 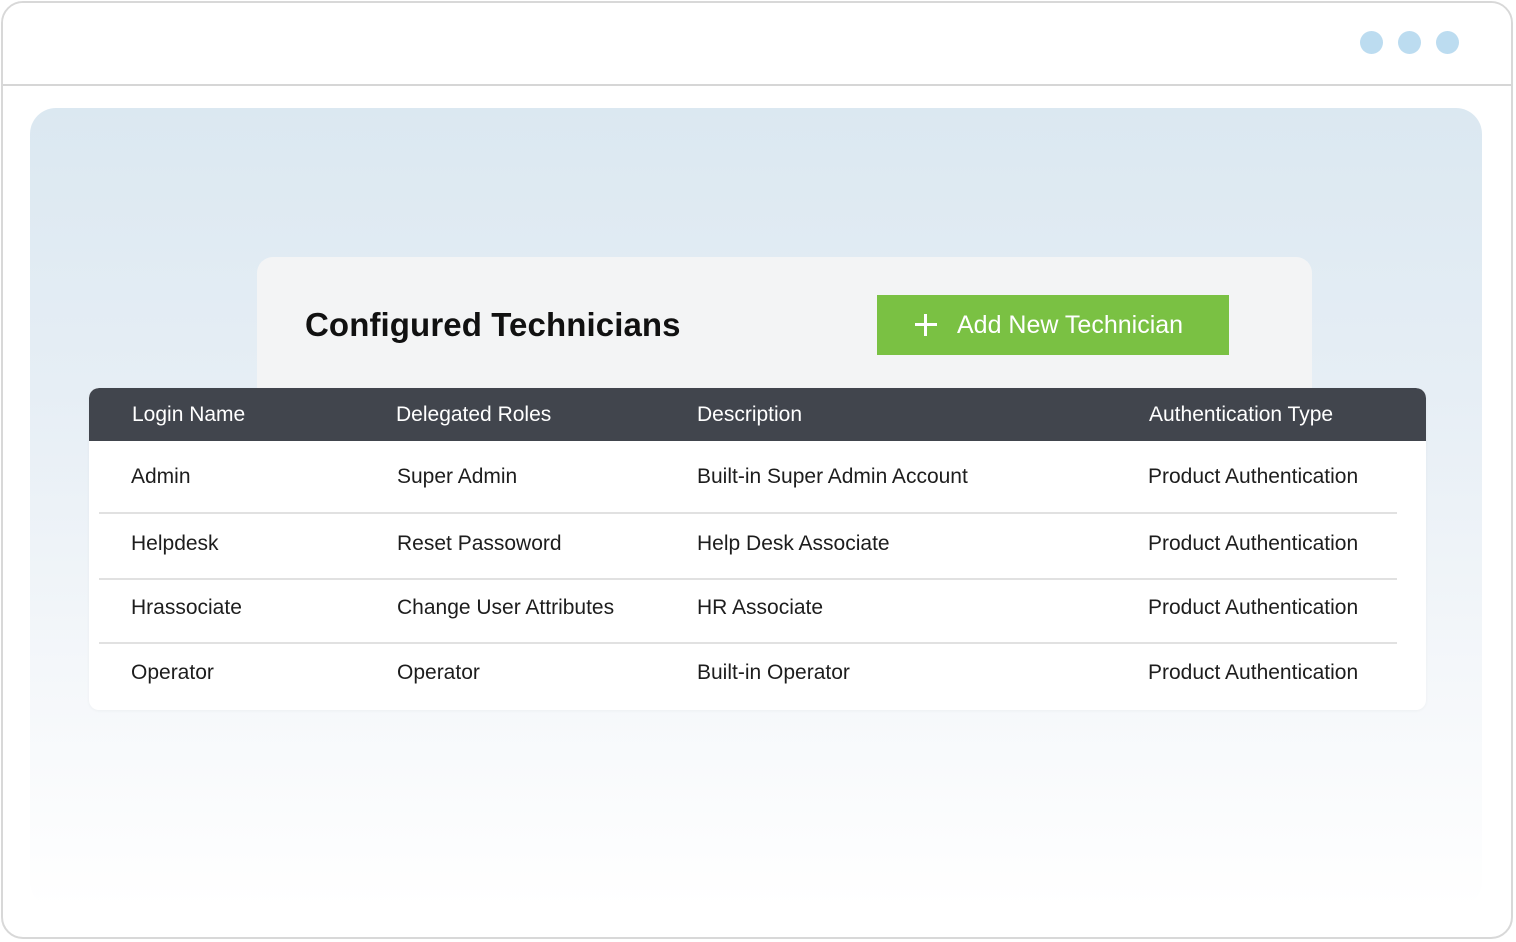 What do you see at coordinates (926, 325) in the screenshot?
I see `plus-icon` at bounding box center [926, 325].